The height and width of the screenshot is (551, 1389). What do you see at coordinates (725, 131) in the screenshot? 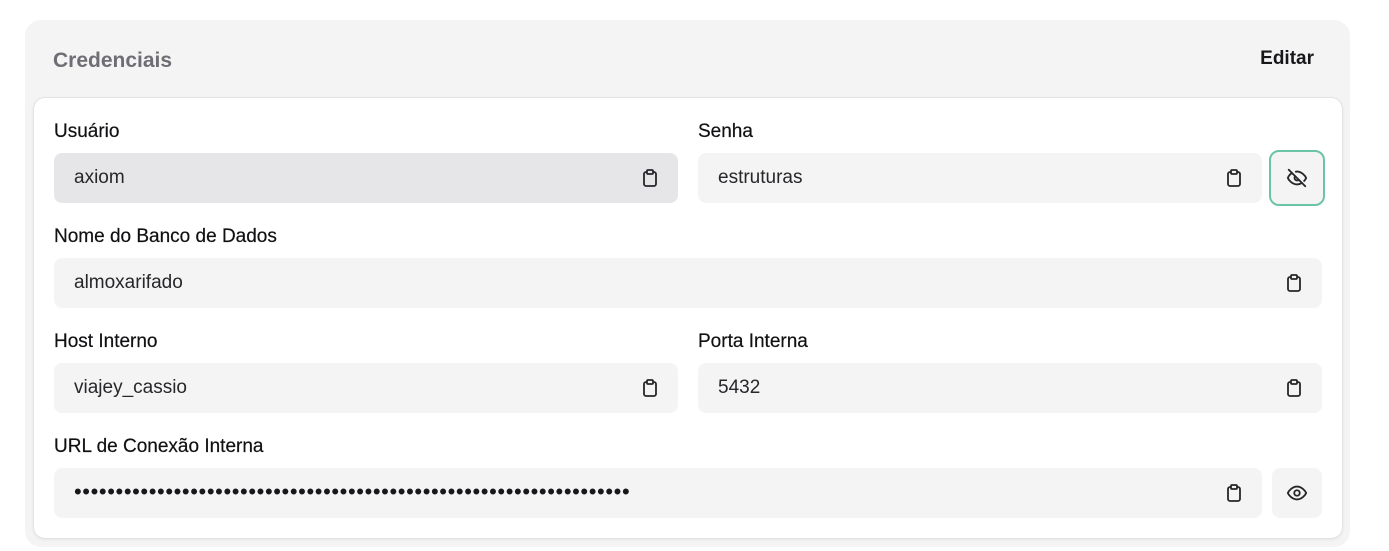
I see `senha-label: Senha` at bounding box center [725, 131].